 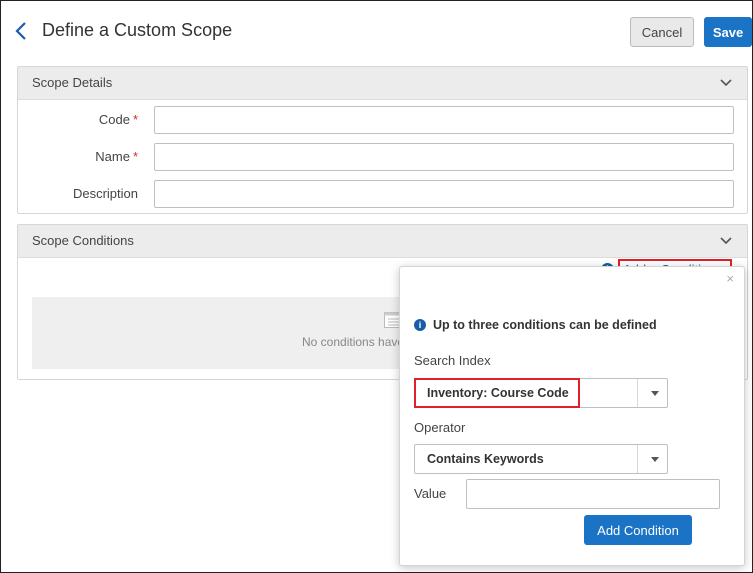 What do you see at coordinates (353, 342) in the screenshot?
I see `empty-conditions-text: No conditions have` at bounding box center [353, 342].